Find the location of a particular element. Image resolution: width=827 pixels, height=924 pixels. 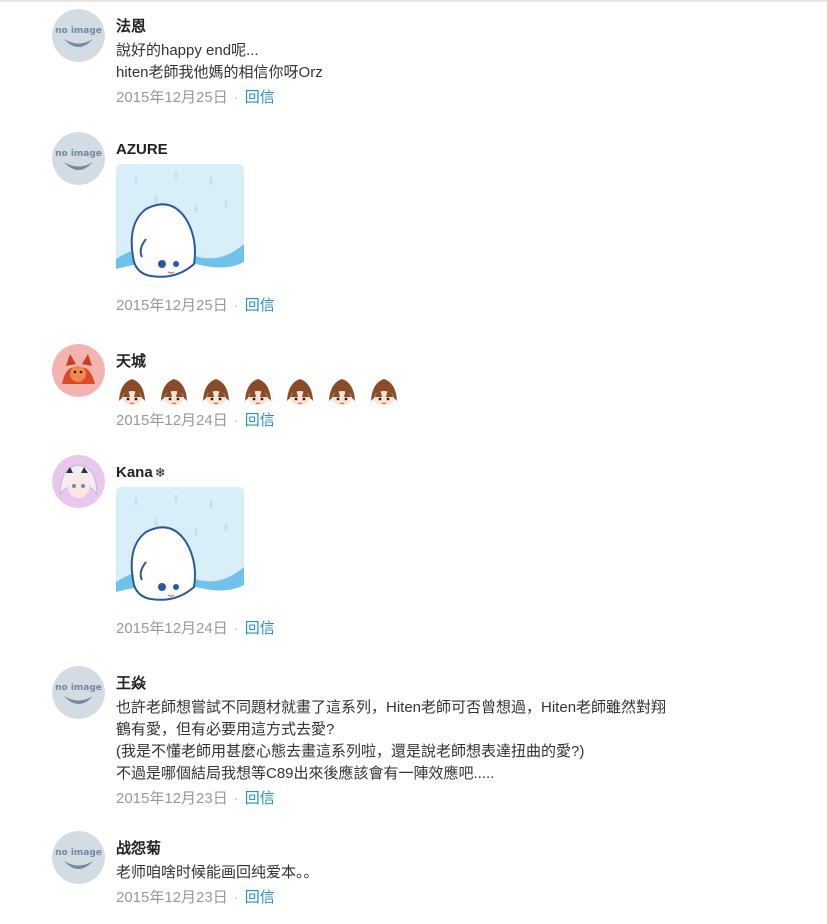

fox-avatar-icon is located at coordinates (78, 370).